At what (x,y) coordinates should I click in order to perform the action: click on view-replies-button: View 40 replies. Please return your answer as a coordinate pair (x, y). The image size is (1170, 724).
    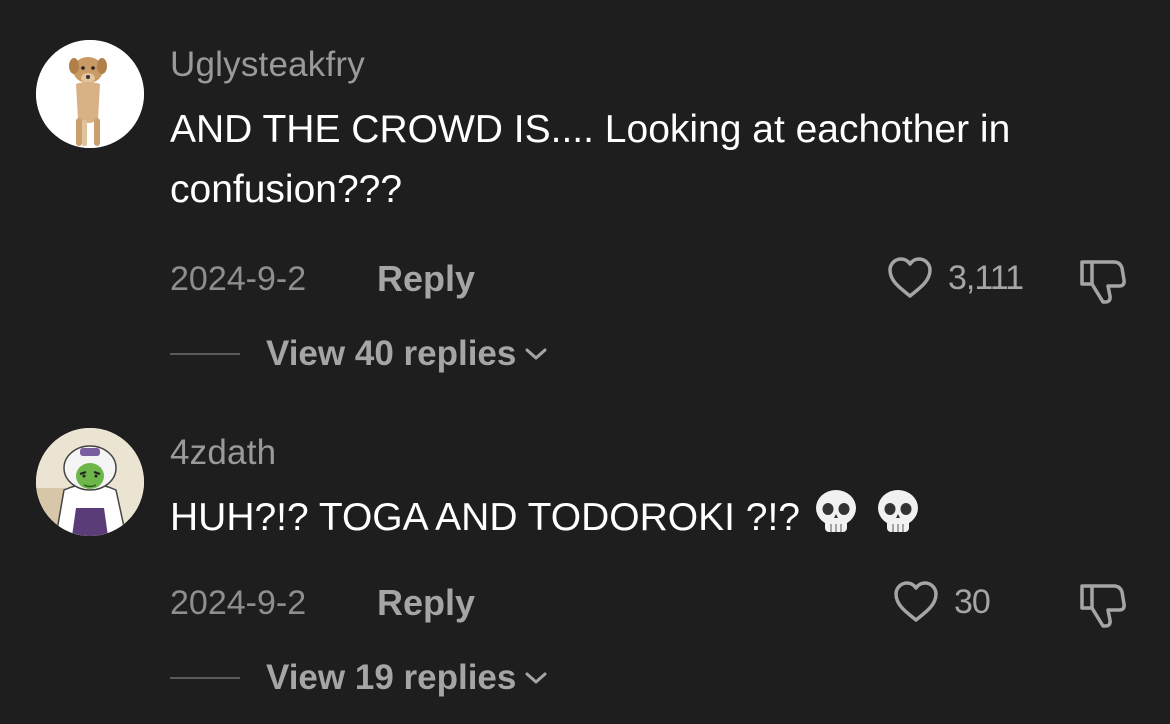
    Looking at the image, I should click on (359, 354).